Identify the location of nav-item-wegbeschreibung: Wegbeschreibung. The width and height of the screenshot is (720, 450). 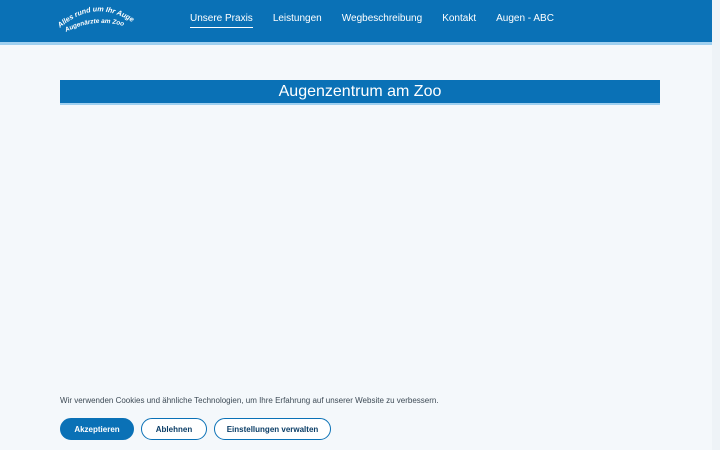
(382, 20).